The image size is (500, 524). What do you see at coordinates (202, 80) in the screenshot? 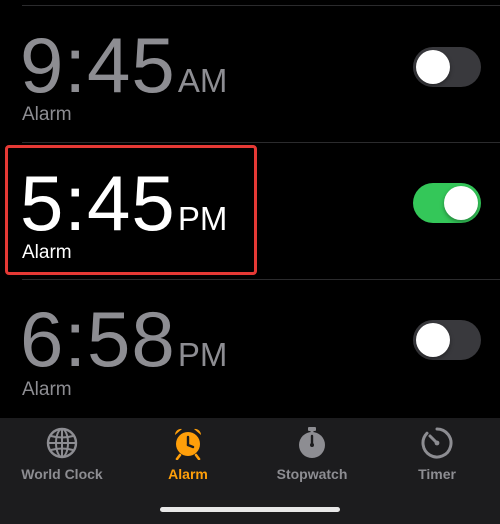
I see `alarm-time-period: AM` at bounding box center [202, 80].